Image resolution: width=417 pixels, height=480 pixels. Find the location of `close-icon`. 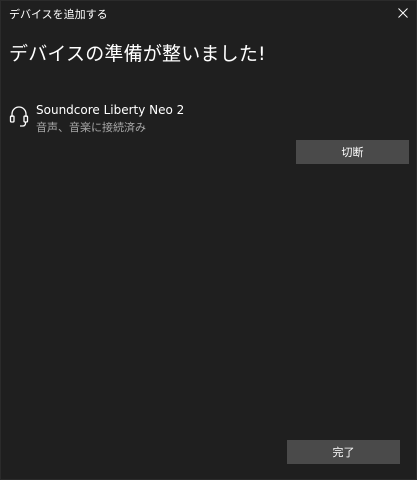

close-icon is located at coordinates (403, 13).